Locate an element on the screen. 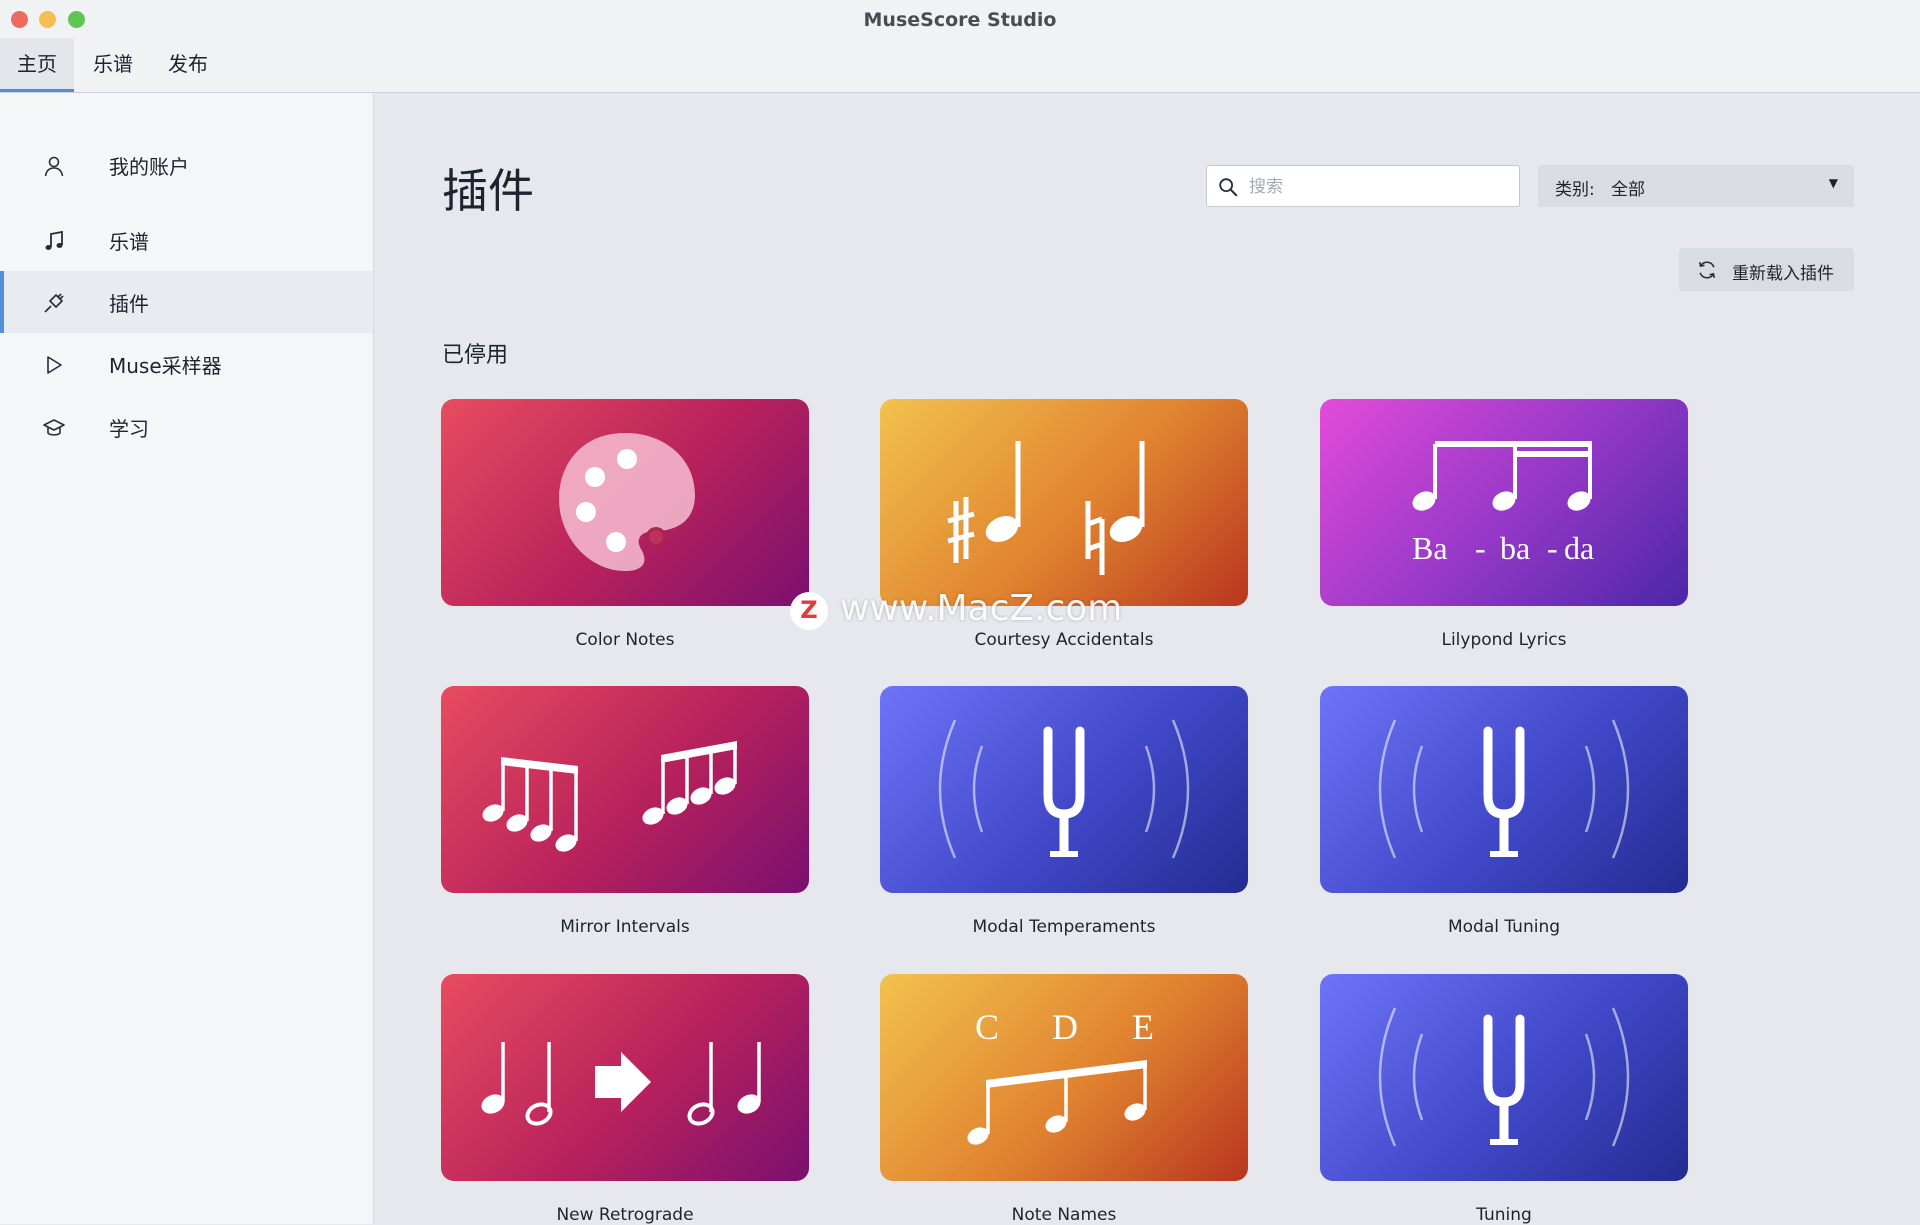 This screenshot has height=1225, width=1920. plugin-card-mirror-intervals: Mirror Intervals is located at coordinates (625, 811).